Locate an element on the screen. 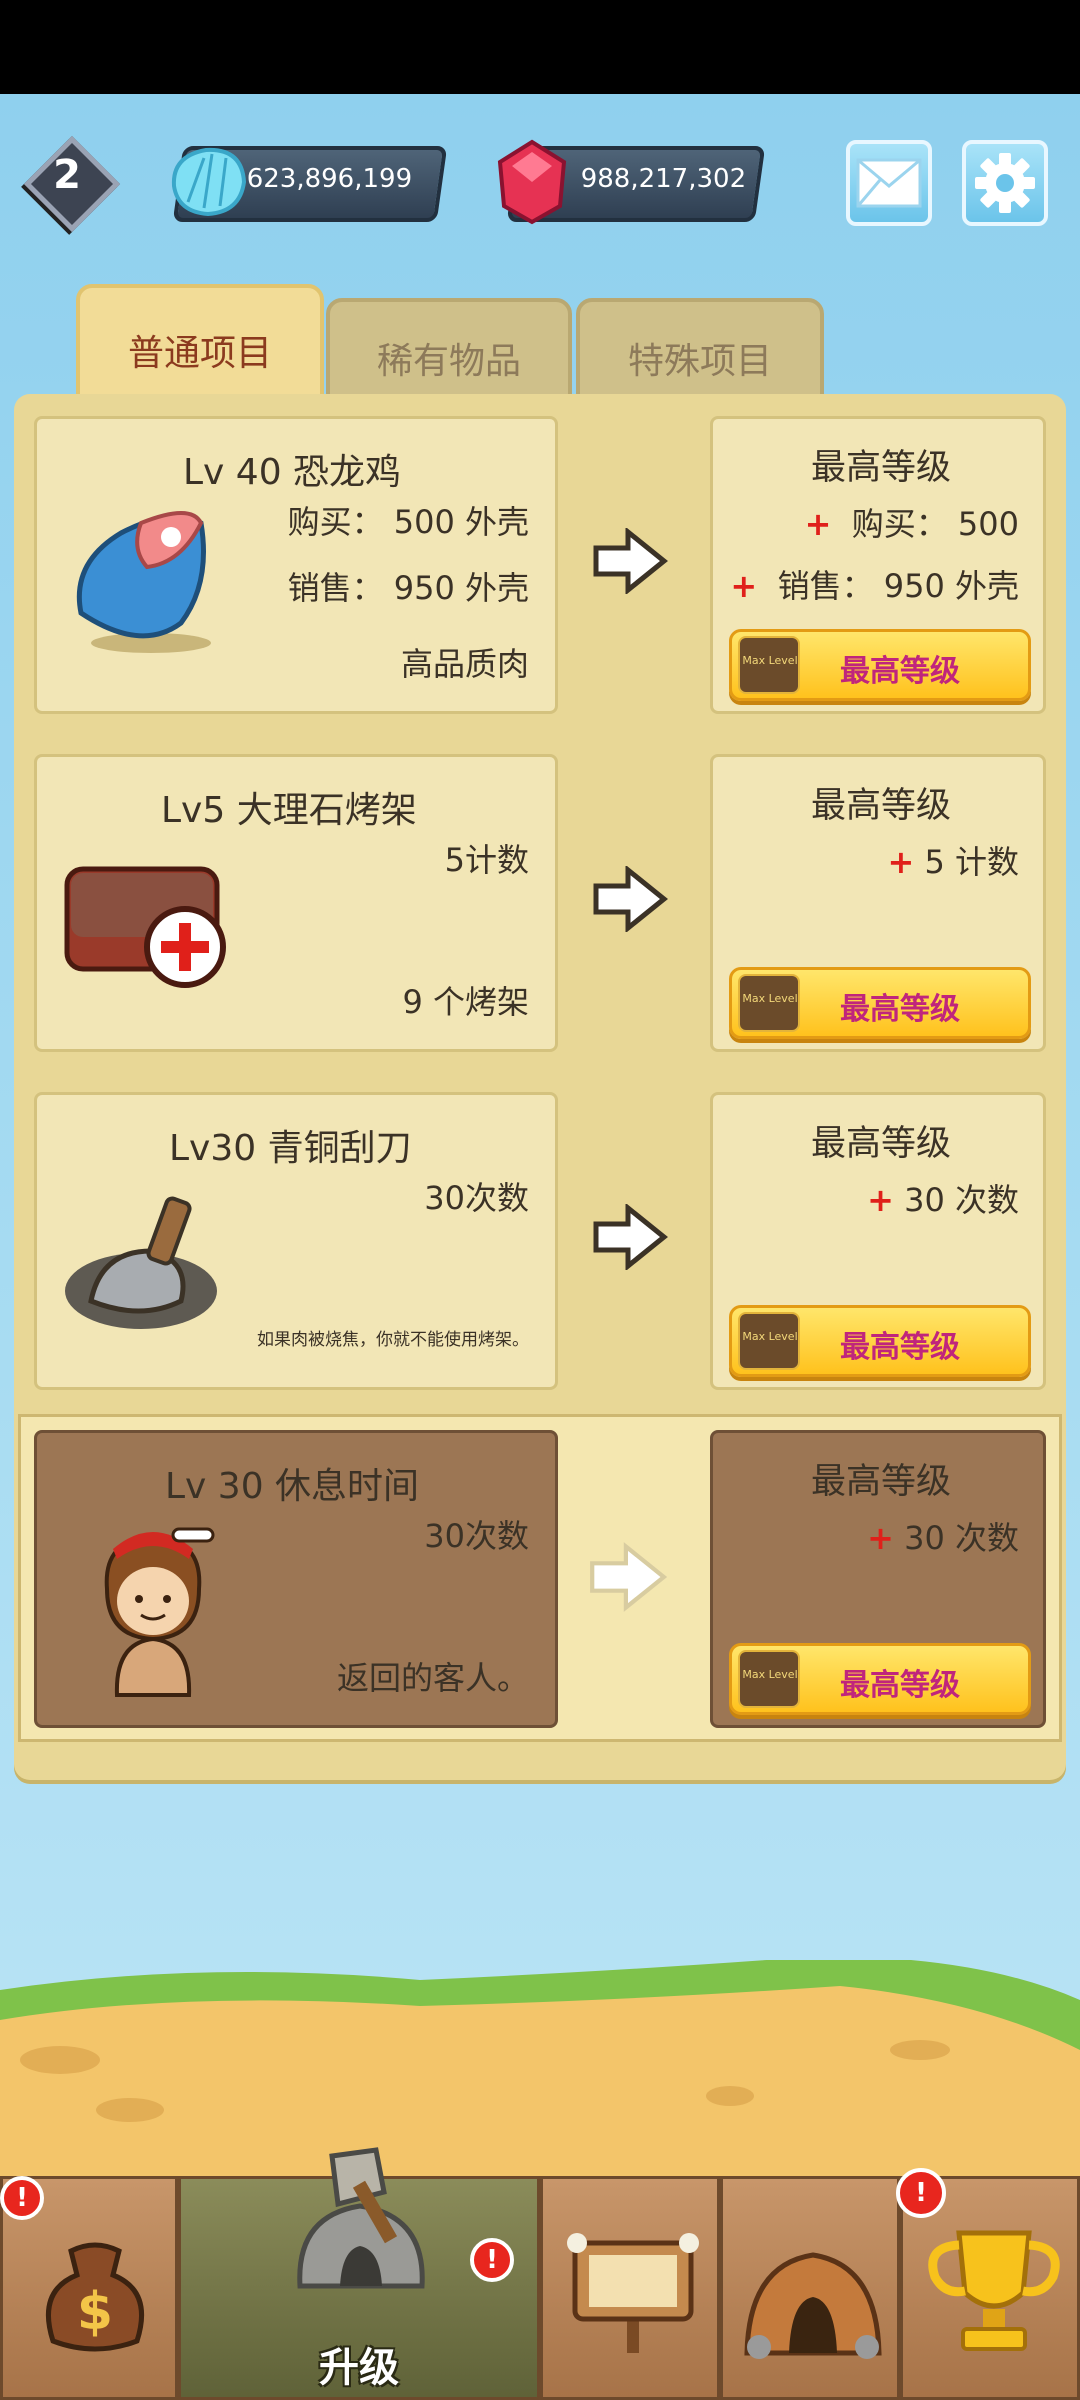 The image size is (1080, 2400). scraper-icon is located at coordinates (141, 1262).